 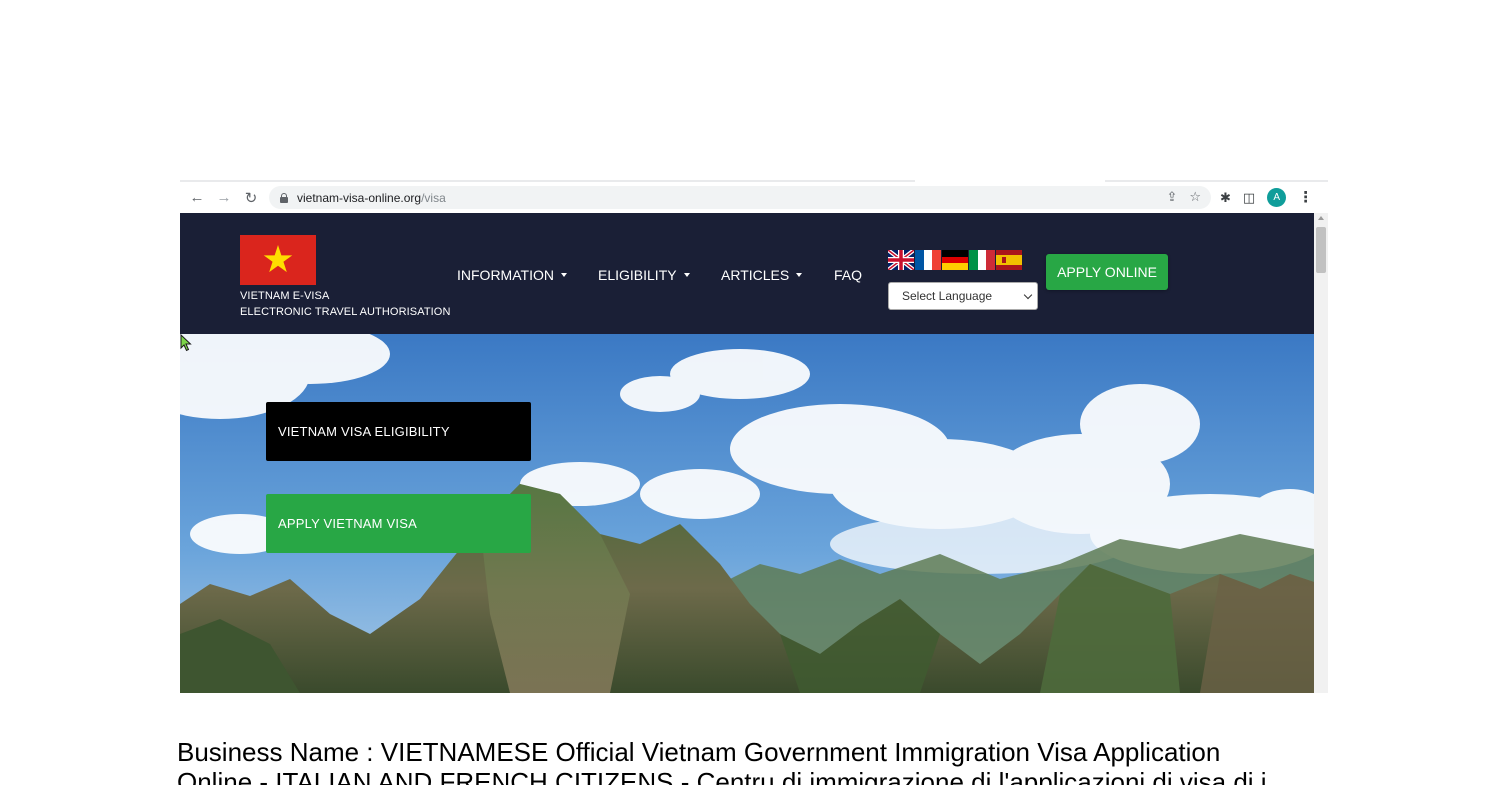 What do you see at coordinates (285, 296) in the screenshot?
I see `brand-title: VIETNAM E-VISA` at bounding box center [285, 296].